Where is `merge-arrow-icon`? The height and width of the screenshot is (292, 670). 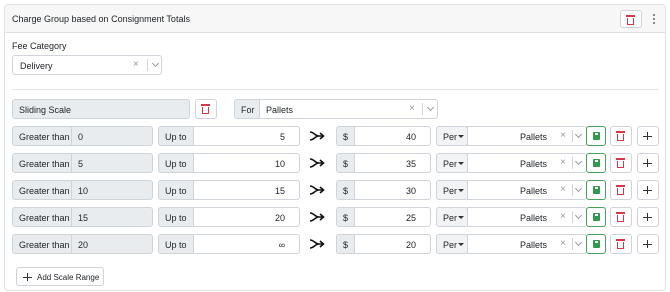
merge-arrow-icon is located at coordinates (317, 163).